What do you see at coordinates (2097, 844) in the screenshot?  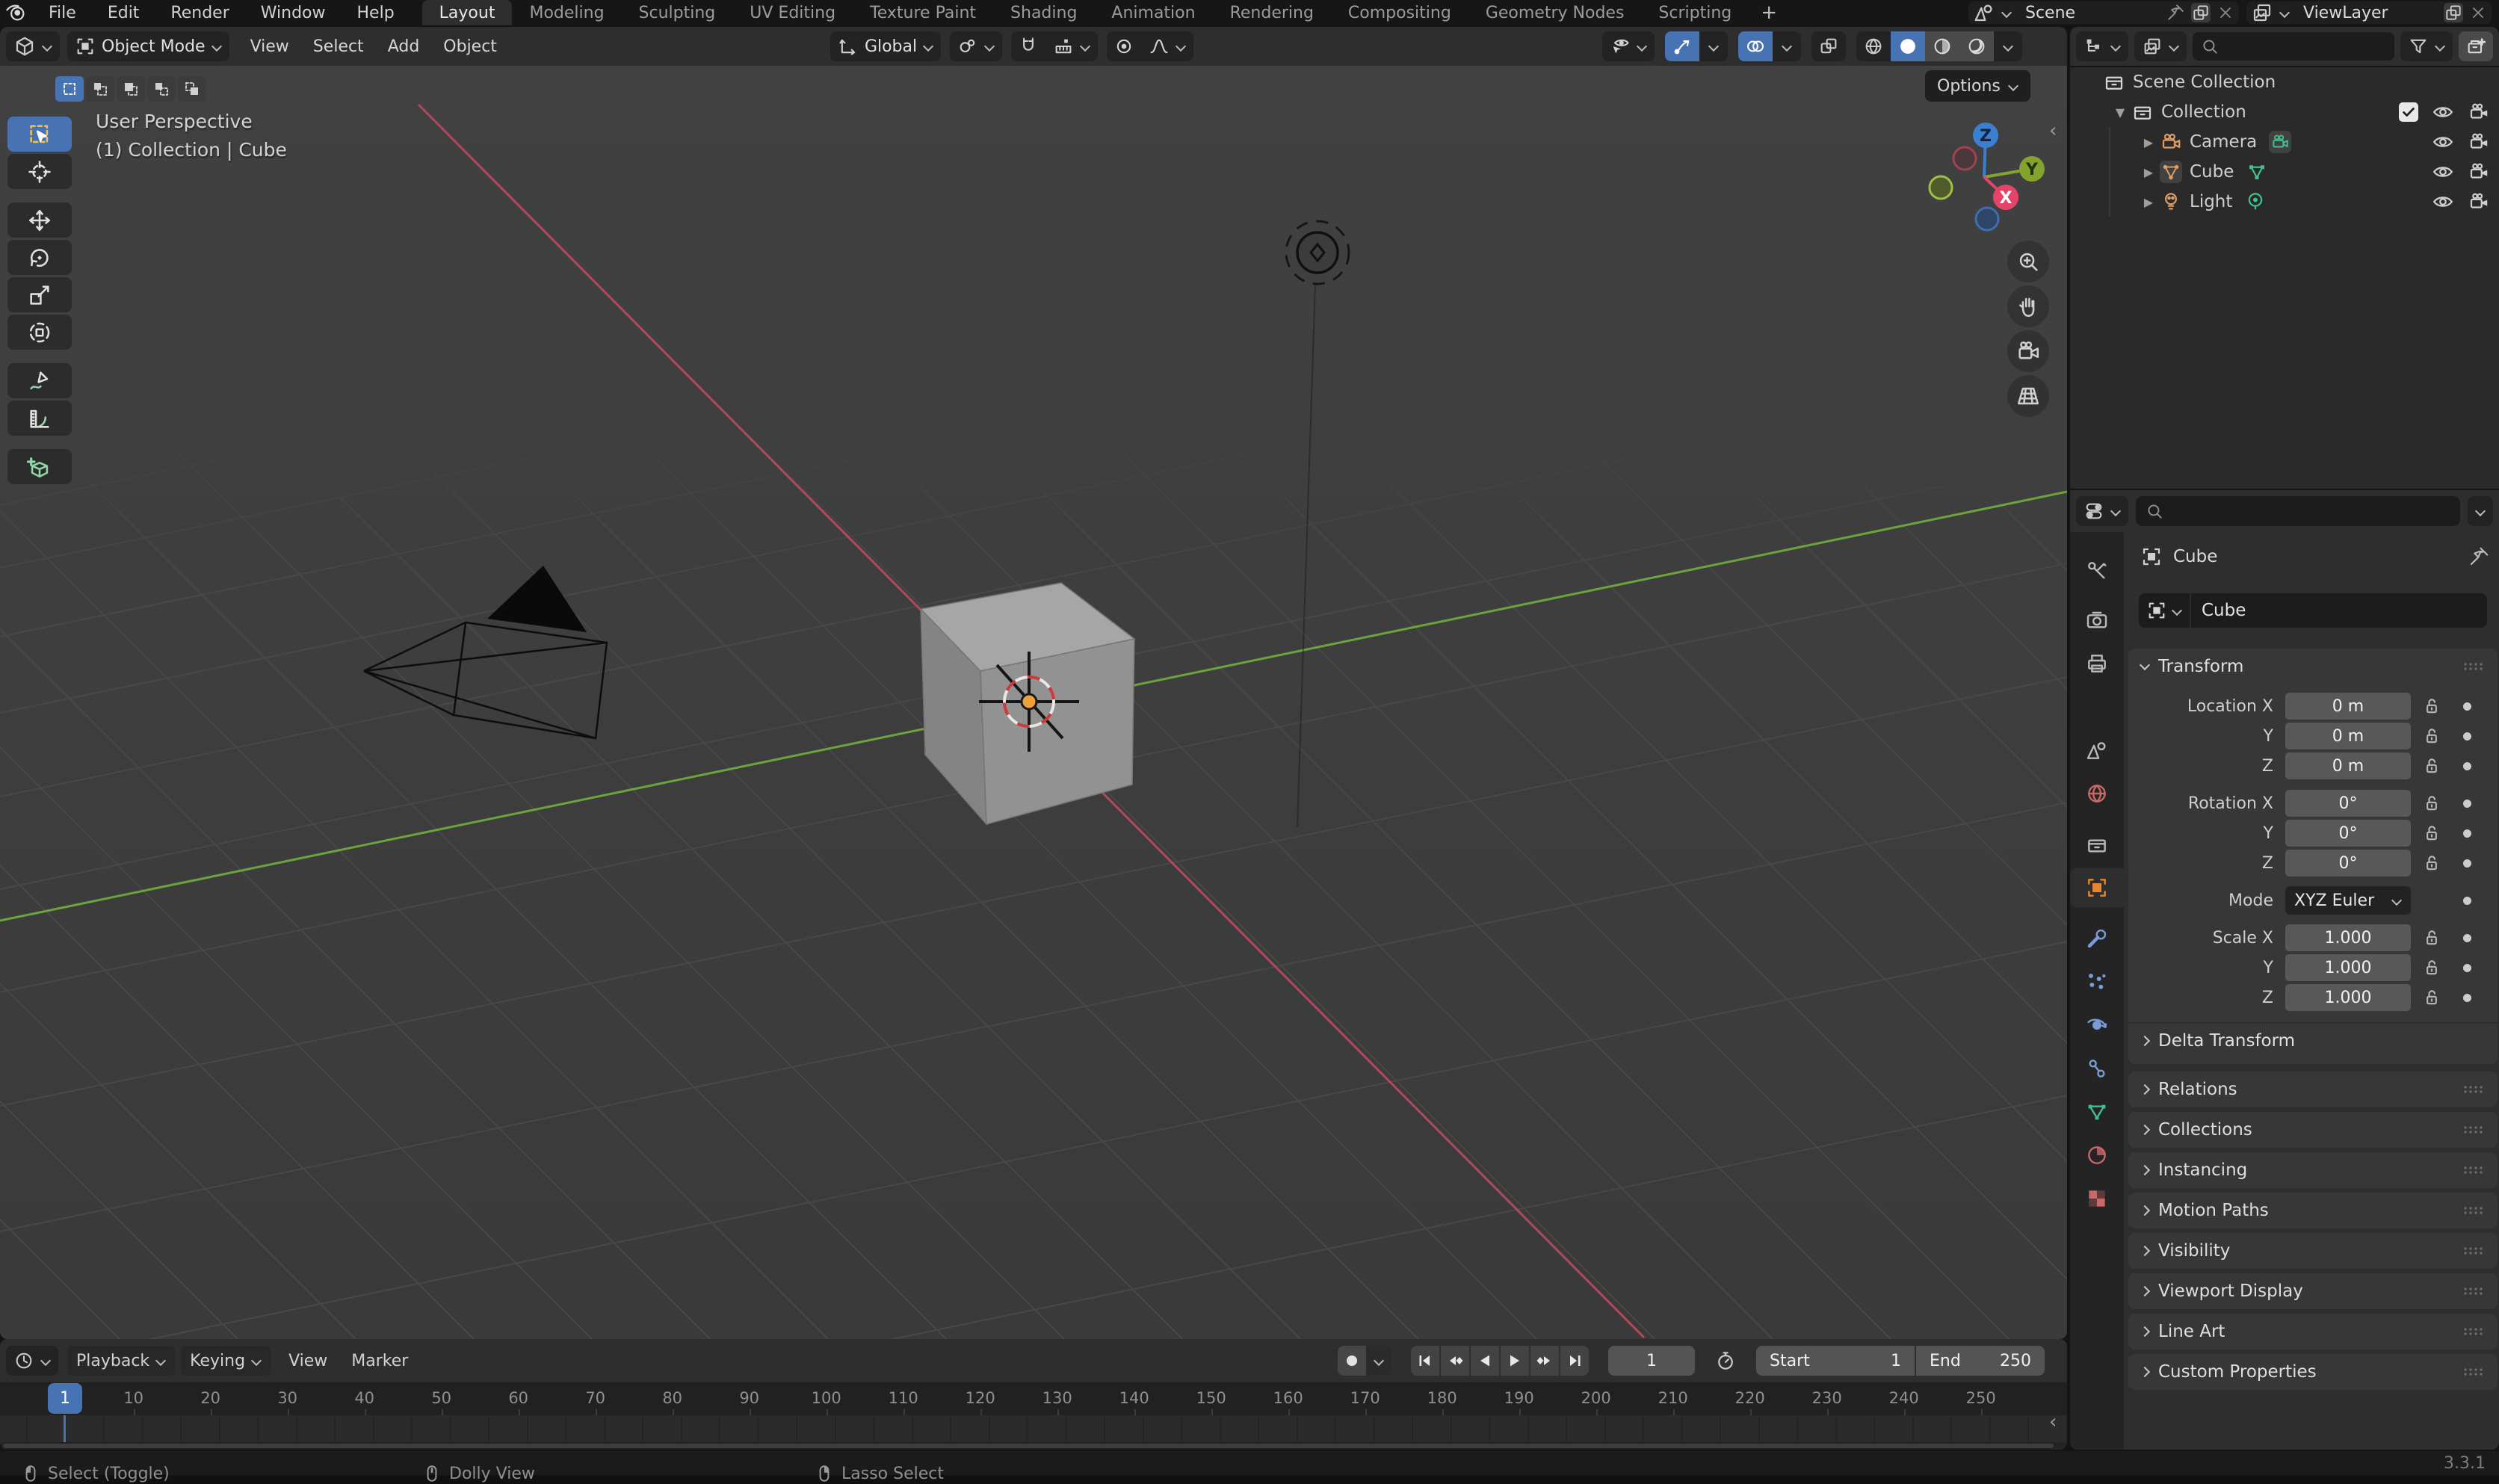 I see `properties-tab-collection` at bounding box center [2097, 844].